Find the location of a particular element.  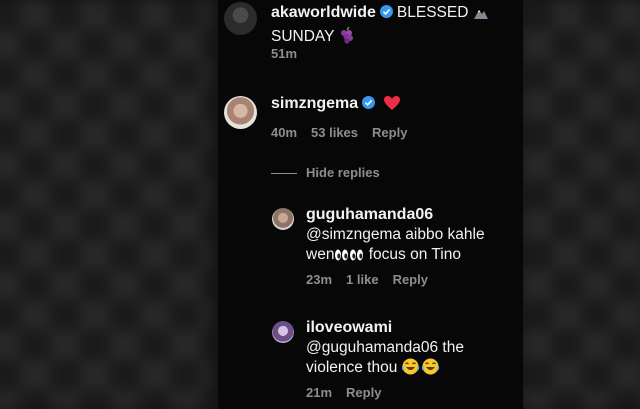

comment-text-part: wen is located at coordinates (320, 254).